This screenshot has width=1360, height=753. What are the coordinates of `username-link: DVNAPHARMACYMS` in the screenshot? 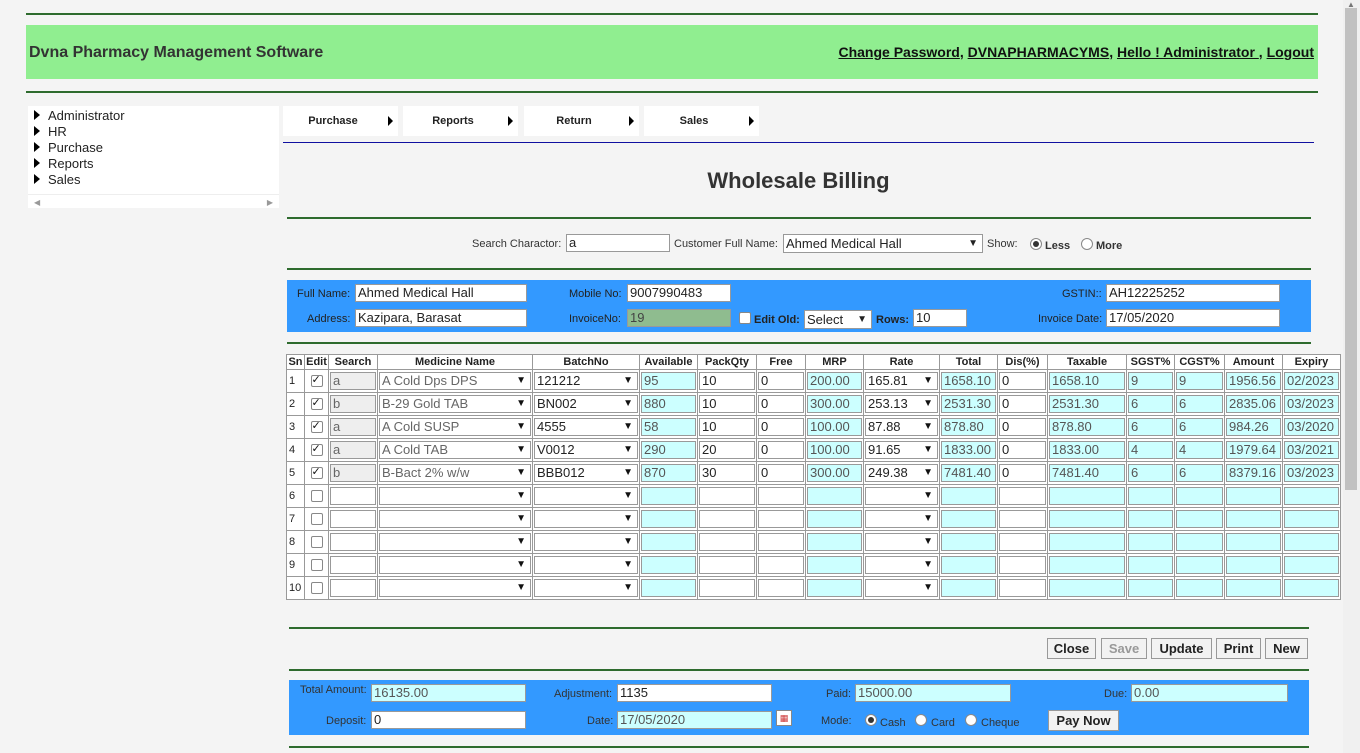 It's located at (1039, 52).